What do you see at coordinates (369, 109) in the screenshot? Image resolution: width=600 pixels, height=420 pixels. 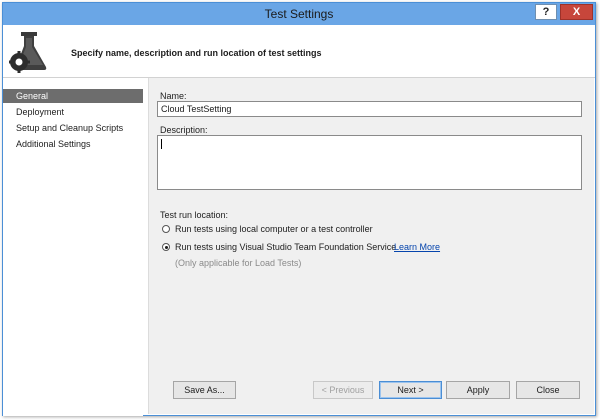 I see `name-field: Cloud TestSetting` at bounding box center [369, 109].